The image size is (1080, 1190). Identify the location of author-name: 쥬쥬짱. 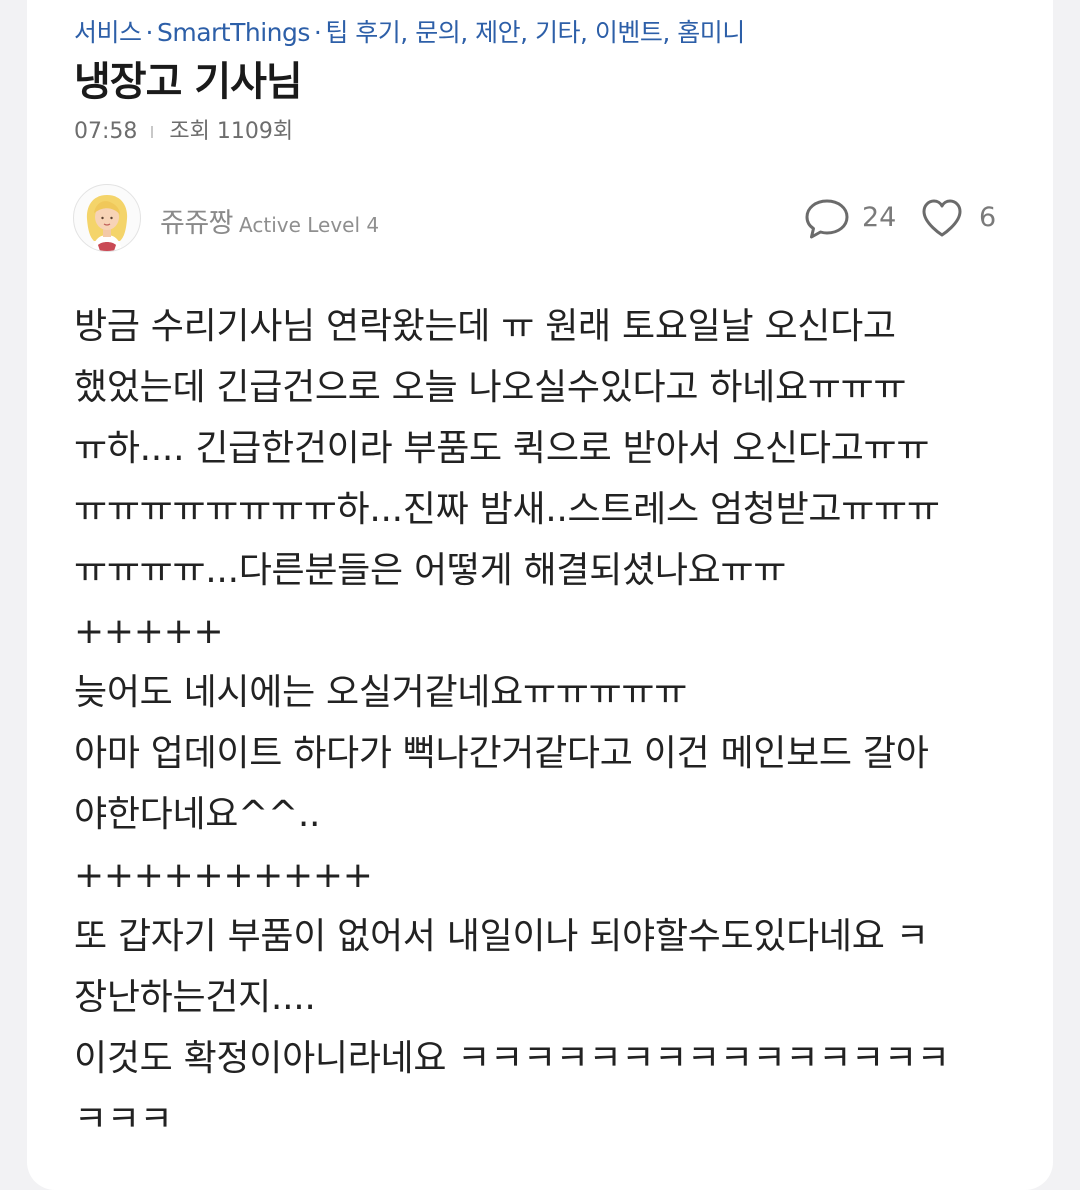
(197, 223).